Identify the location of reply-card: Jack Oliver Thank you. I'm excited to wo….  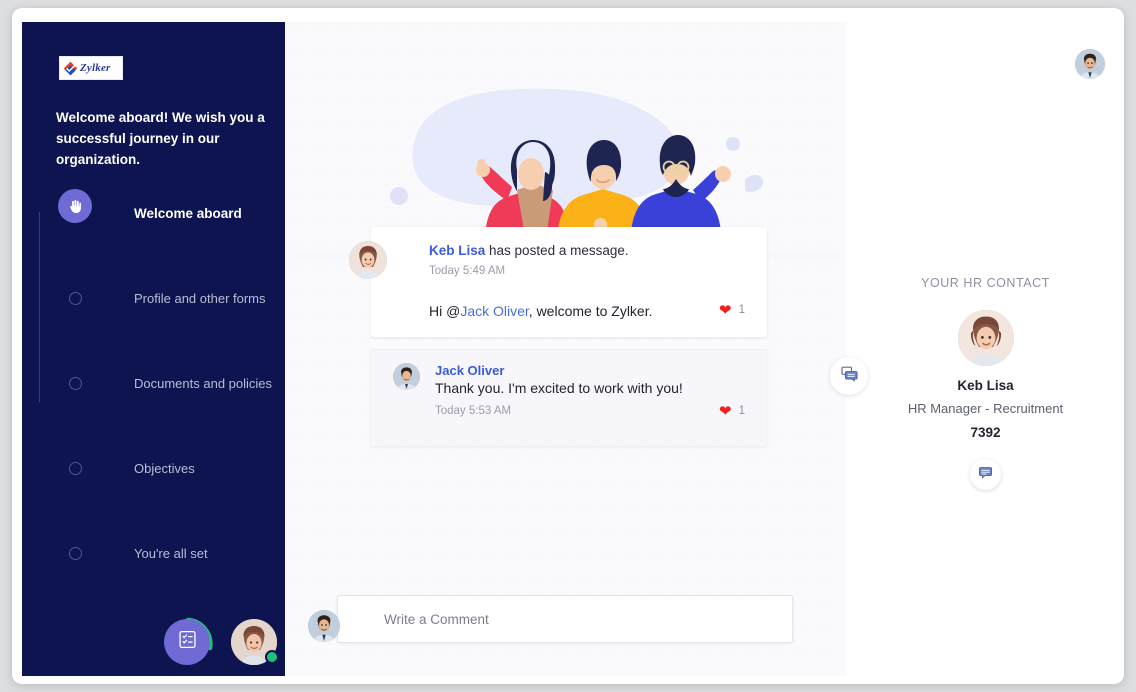
(569, 397).